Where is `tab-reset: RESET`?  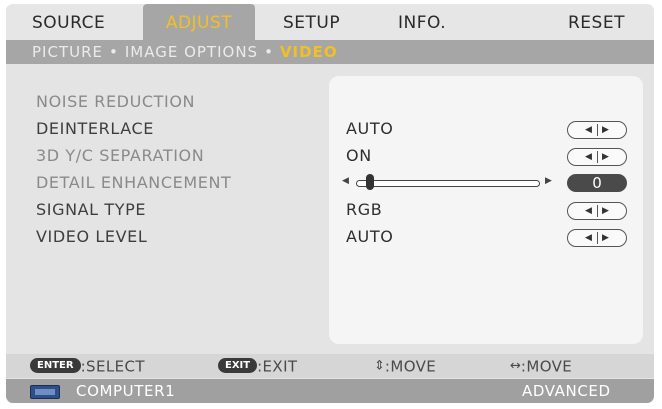
tab-reset: RESET is located at coordinates (596, 22).